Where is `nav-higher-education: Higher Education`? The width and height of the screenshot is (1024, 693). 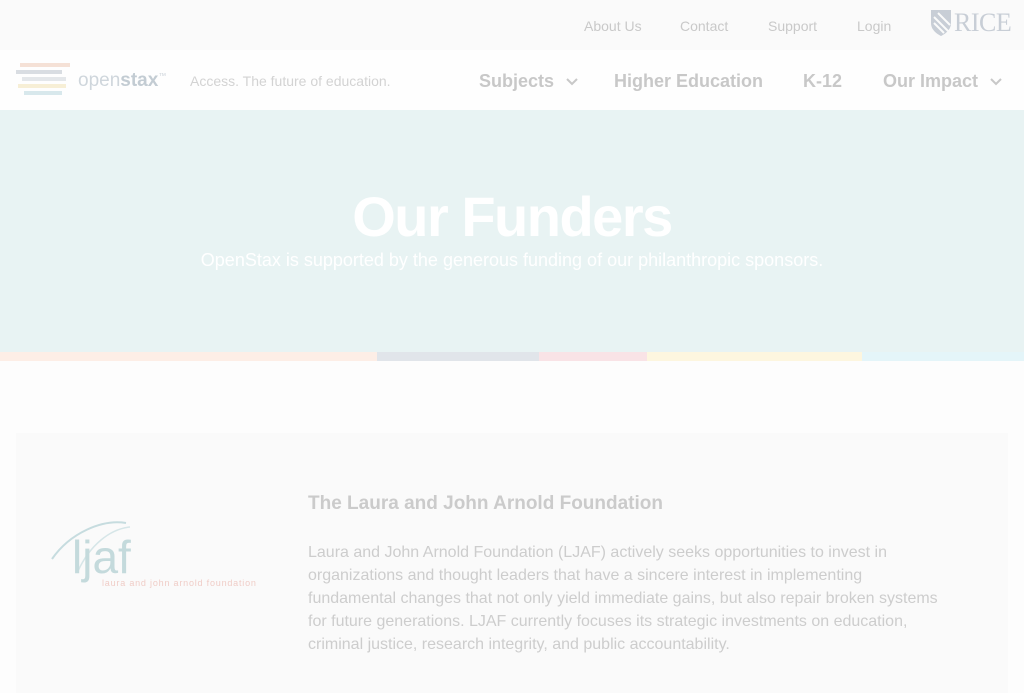
nav-higher-education: Higher Education is located at coordinates (688, 81).